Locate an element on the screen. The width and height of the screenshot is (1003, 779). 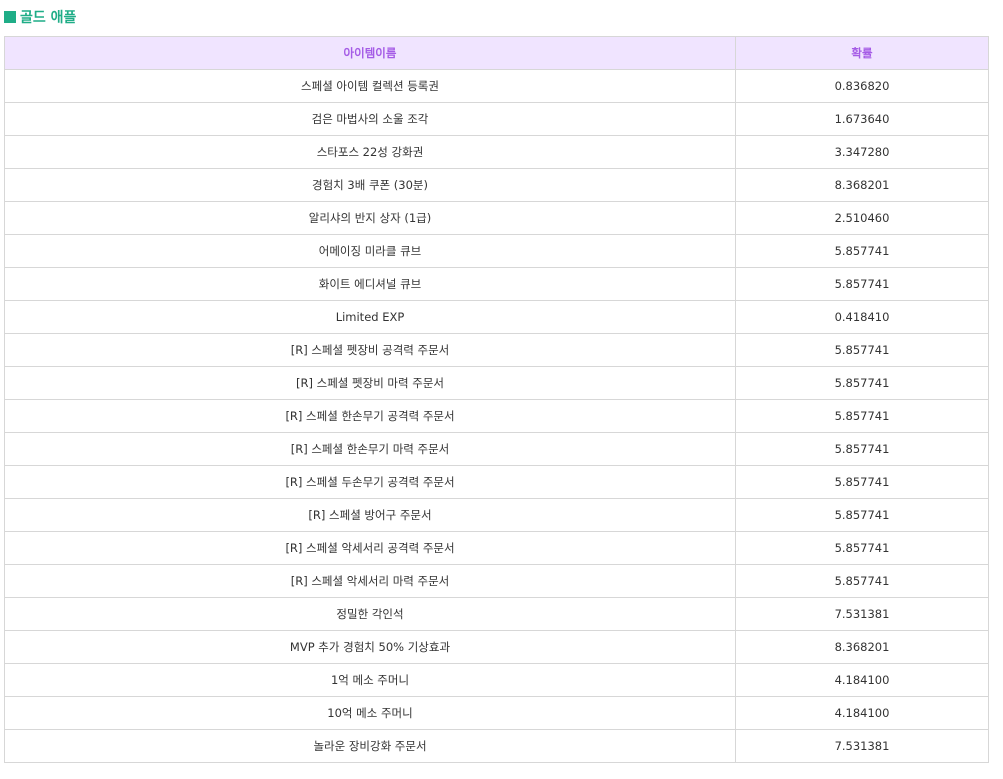
section-heading: 골드 애플 is located at coordinates (40, 17).